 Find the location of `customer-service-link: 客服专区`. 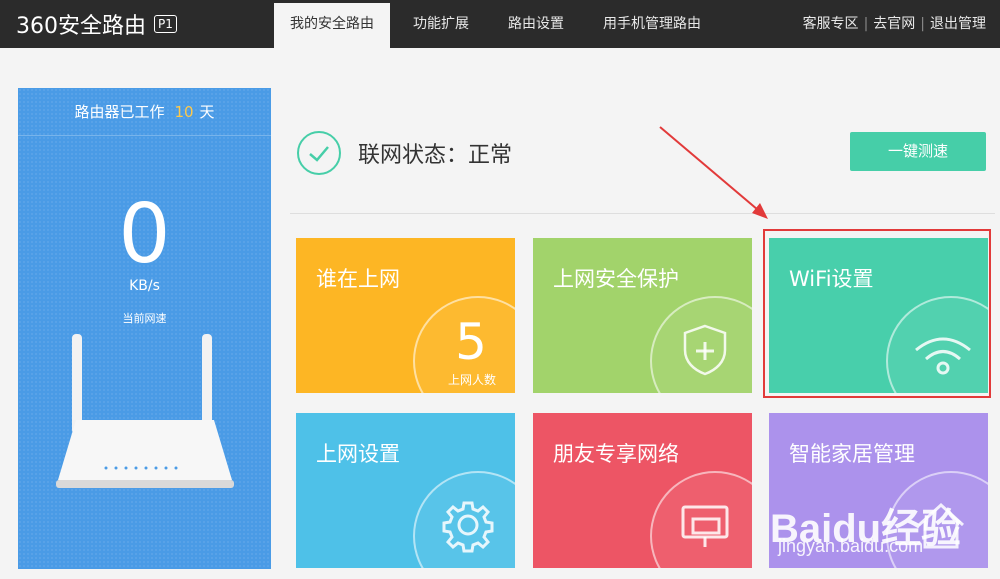

customer-service-link: 客服专区 is located at coordinates (831, 24).